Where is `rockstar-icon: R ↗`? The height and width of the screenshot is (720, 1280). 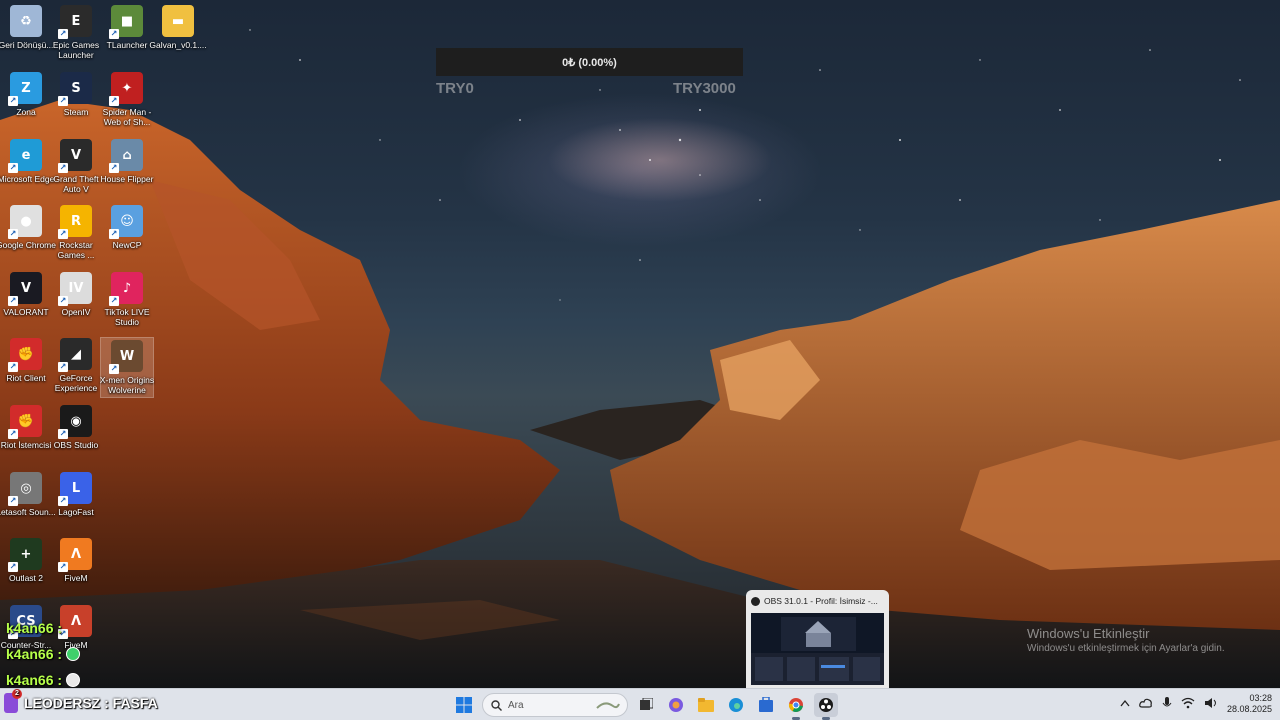 rockstar-icon: R ↗ is located at coordinates (75, 222).